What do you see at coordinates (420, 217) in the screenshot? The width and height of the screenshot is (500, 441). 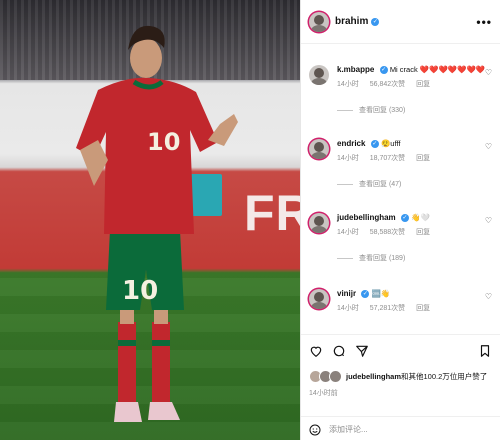 I see `comment-text: 👋🤍` at bounding box center [420, 217].